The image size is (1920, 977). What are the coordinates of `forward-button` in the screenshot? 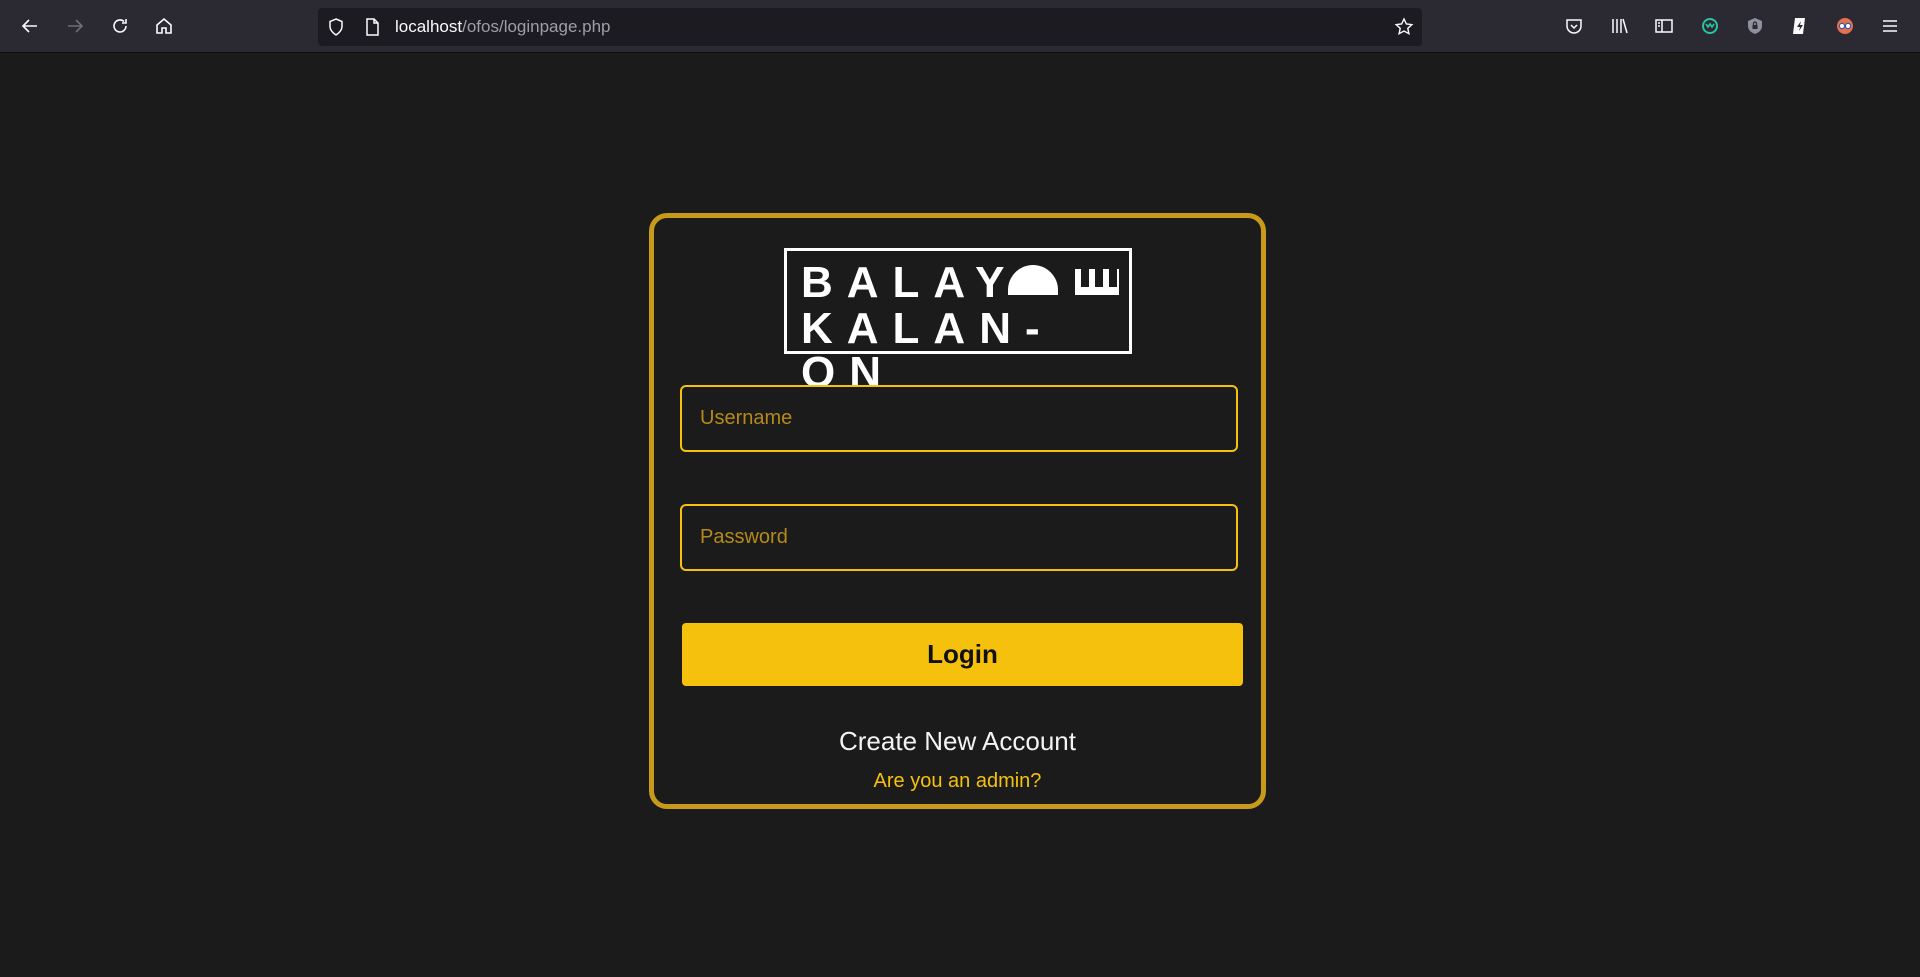 It's located at (75, 26).